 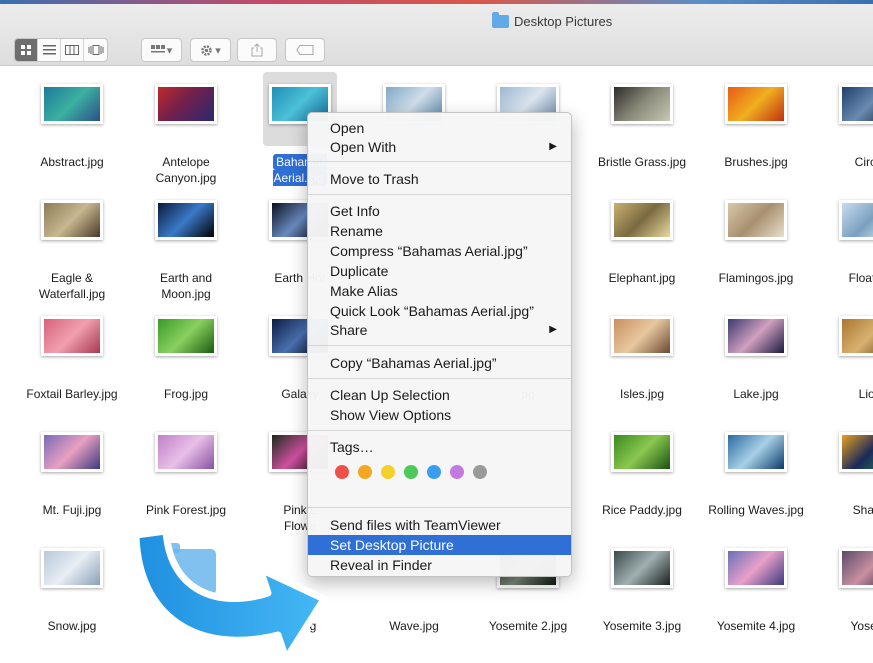 What do you see at coordinates (374, 179) in the screenshot?
I see `menu-item-label: Move to Trash` at bounding box center [374, 179].